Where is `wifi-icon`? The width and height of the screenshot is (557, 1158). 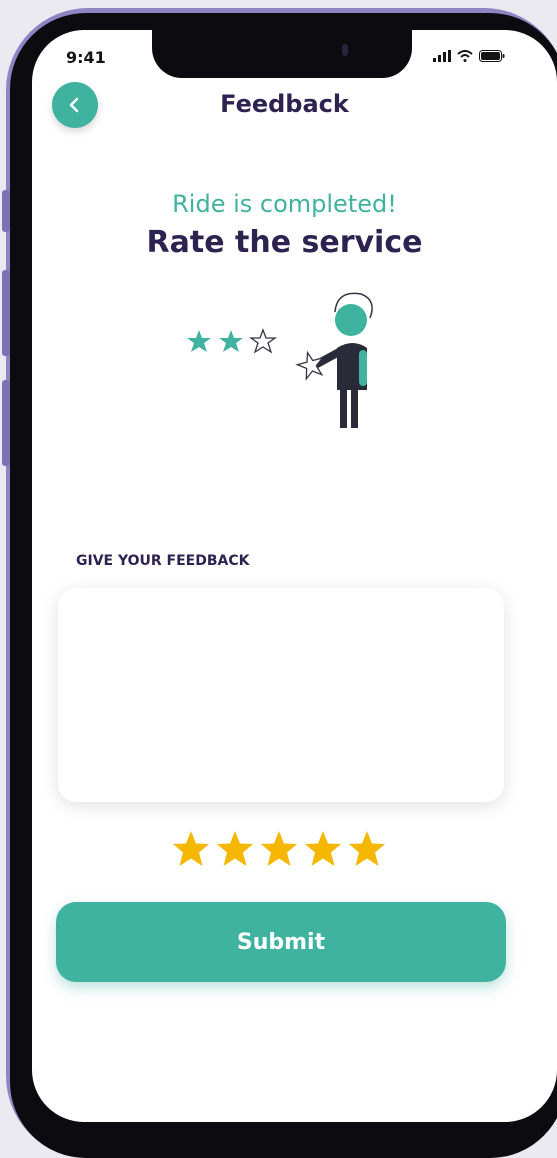 wifi-icon is located at coordinates (465, 56).